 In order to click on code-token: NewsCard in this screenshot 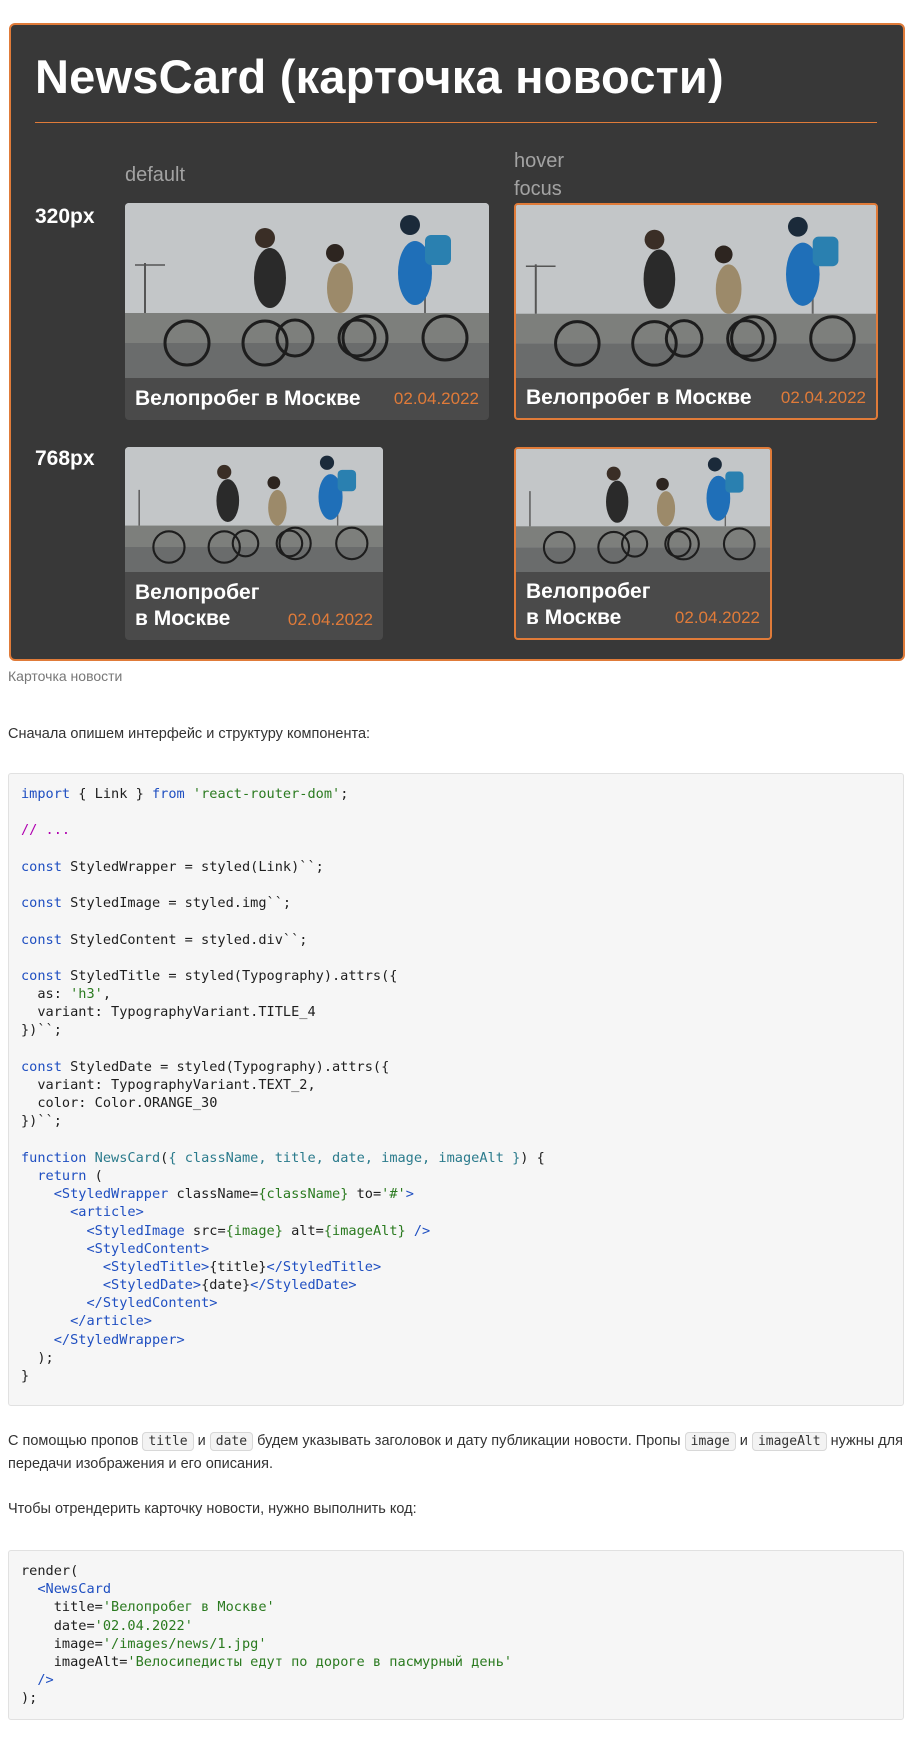, I will do `click(127, 1157)`.